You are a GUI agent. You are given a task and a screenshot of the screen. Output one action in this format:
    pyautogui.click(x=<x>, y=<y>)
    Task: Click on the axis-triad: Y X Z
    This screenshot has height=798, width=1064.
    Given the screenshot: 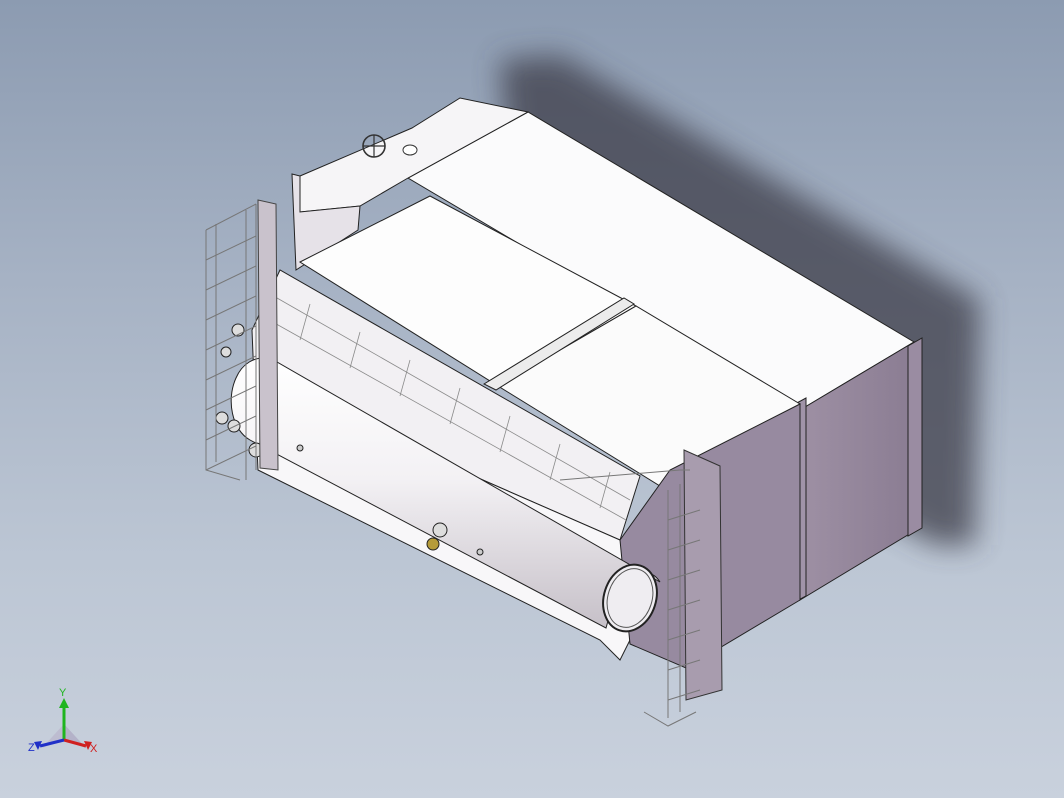 What is the action you would take?
    pyautogui.click(x=63, y=721)
    